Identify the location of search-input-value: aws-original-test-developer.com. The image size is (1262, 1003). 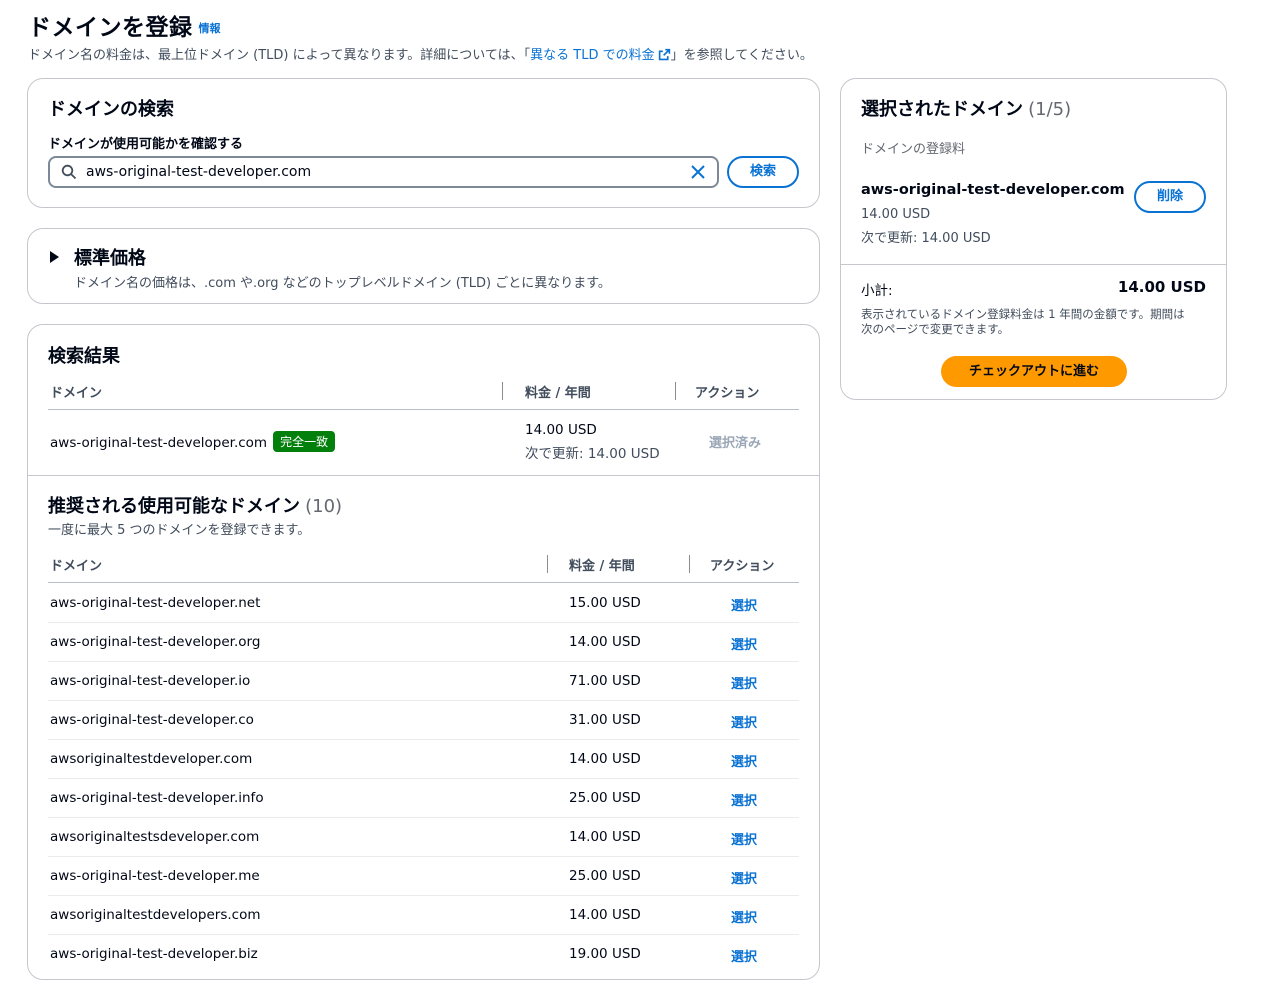
(198, 172).